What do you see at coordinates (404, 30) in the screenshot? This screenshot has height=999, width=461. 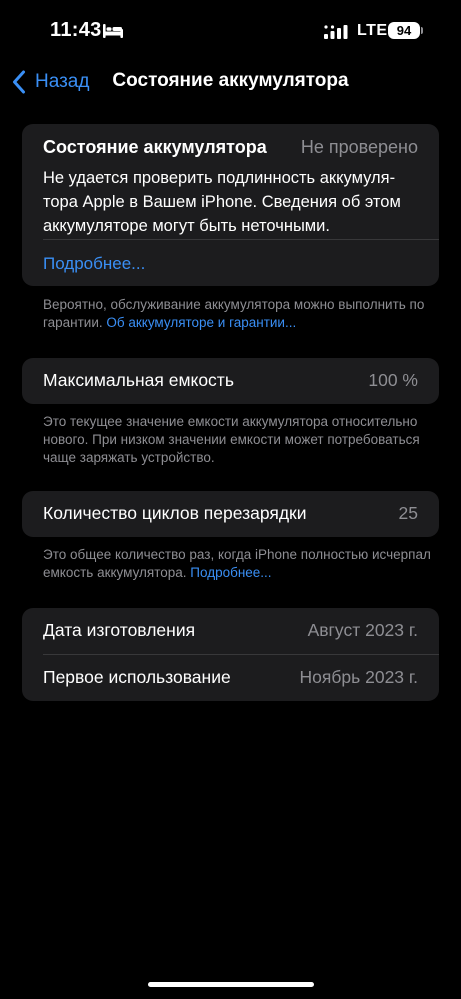 I see `battery-icon: 94` at bounding box center [404, 30].